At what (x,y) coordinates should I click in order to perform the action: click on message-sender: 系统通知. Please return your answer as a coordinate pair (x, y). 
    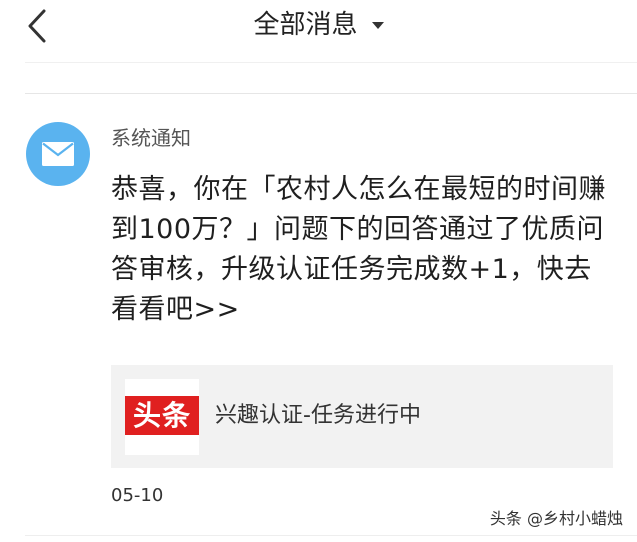
    Looking at the image, I should click on (151, 138).